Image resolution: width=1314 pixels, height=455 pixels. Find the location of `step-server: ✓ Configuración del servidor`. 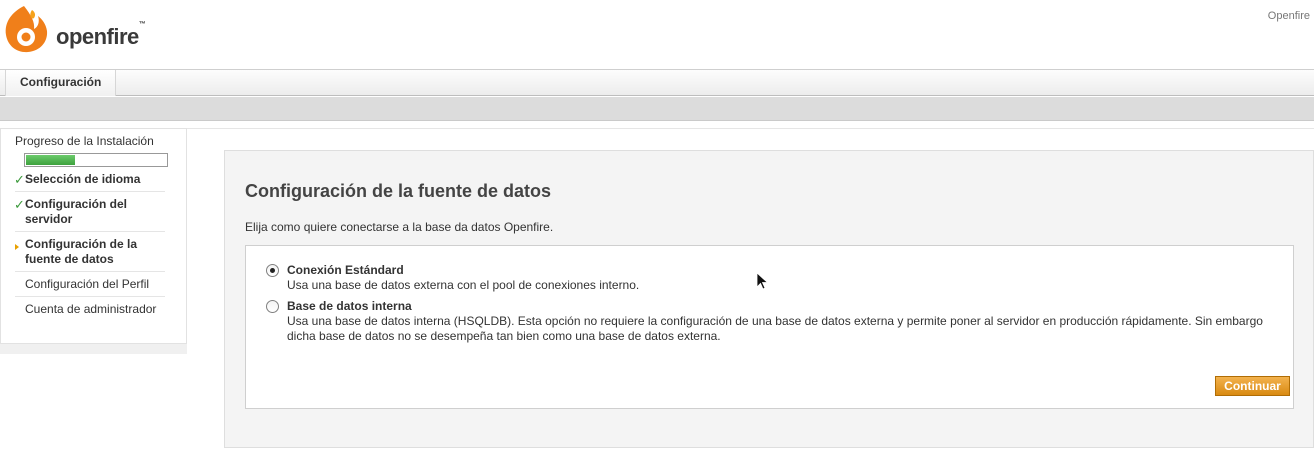

step-server: ✓ Configuración del servidor is located at coordinates (89, 212).